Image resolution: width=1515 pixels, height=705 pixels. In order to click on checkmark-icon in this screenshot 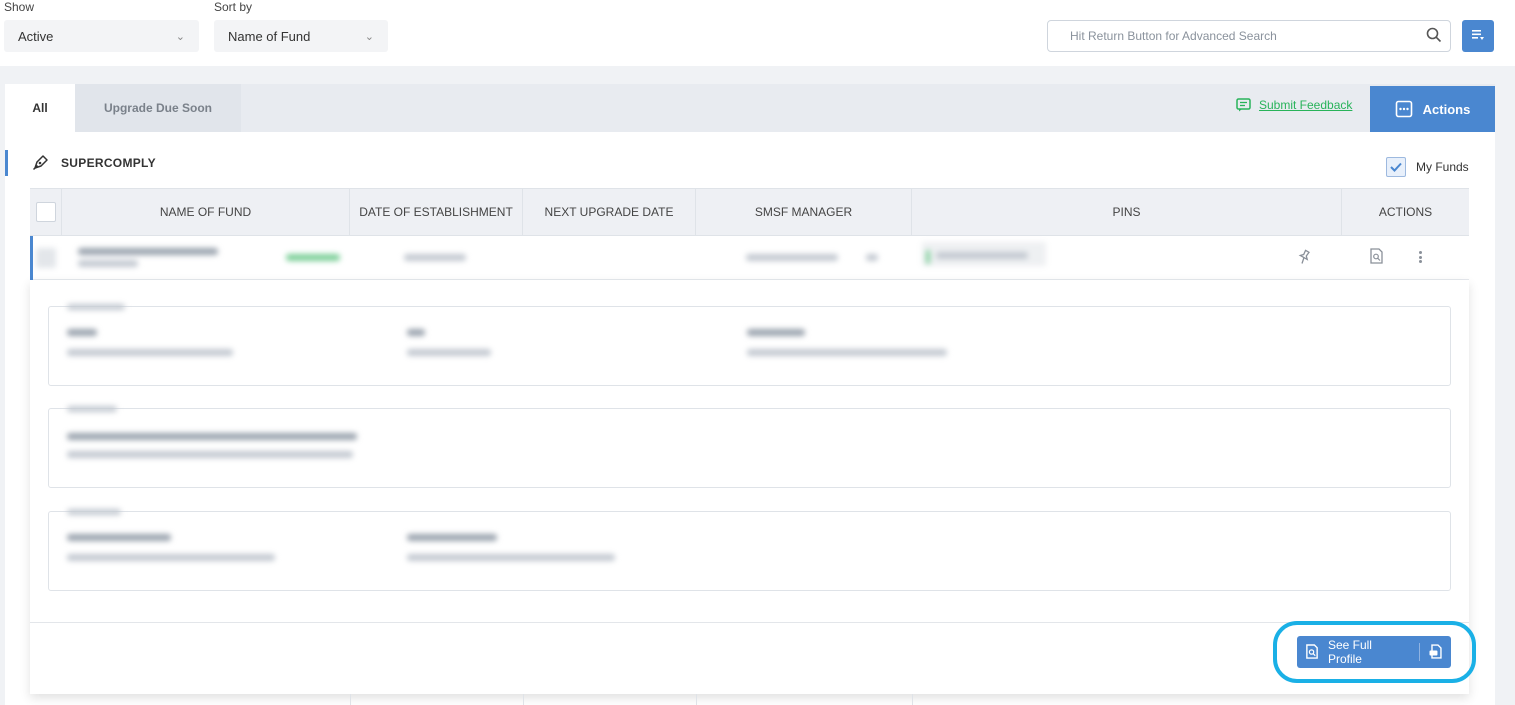, I will do `click(1396, 167)`.